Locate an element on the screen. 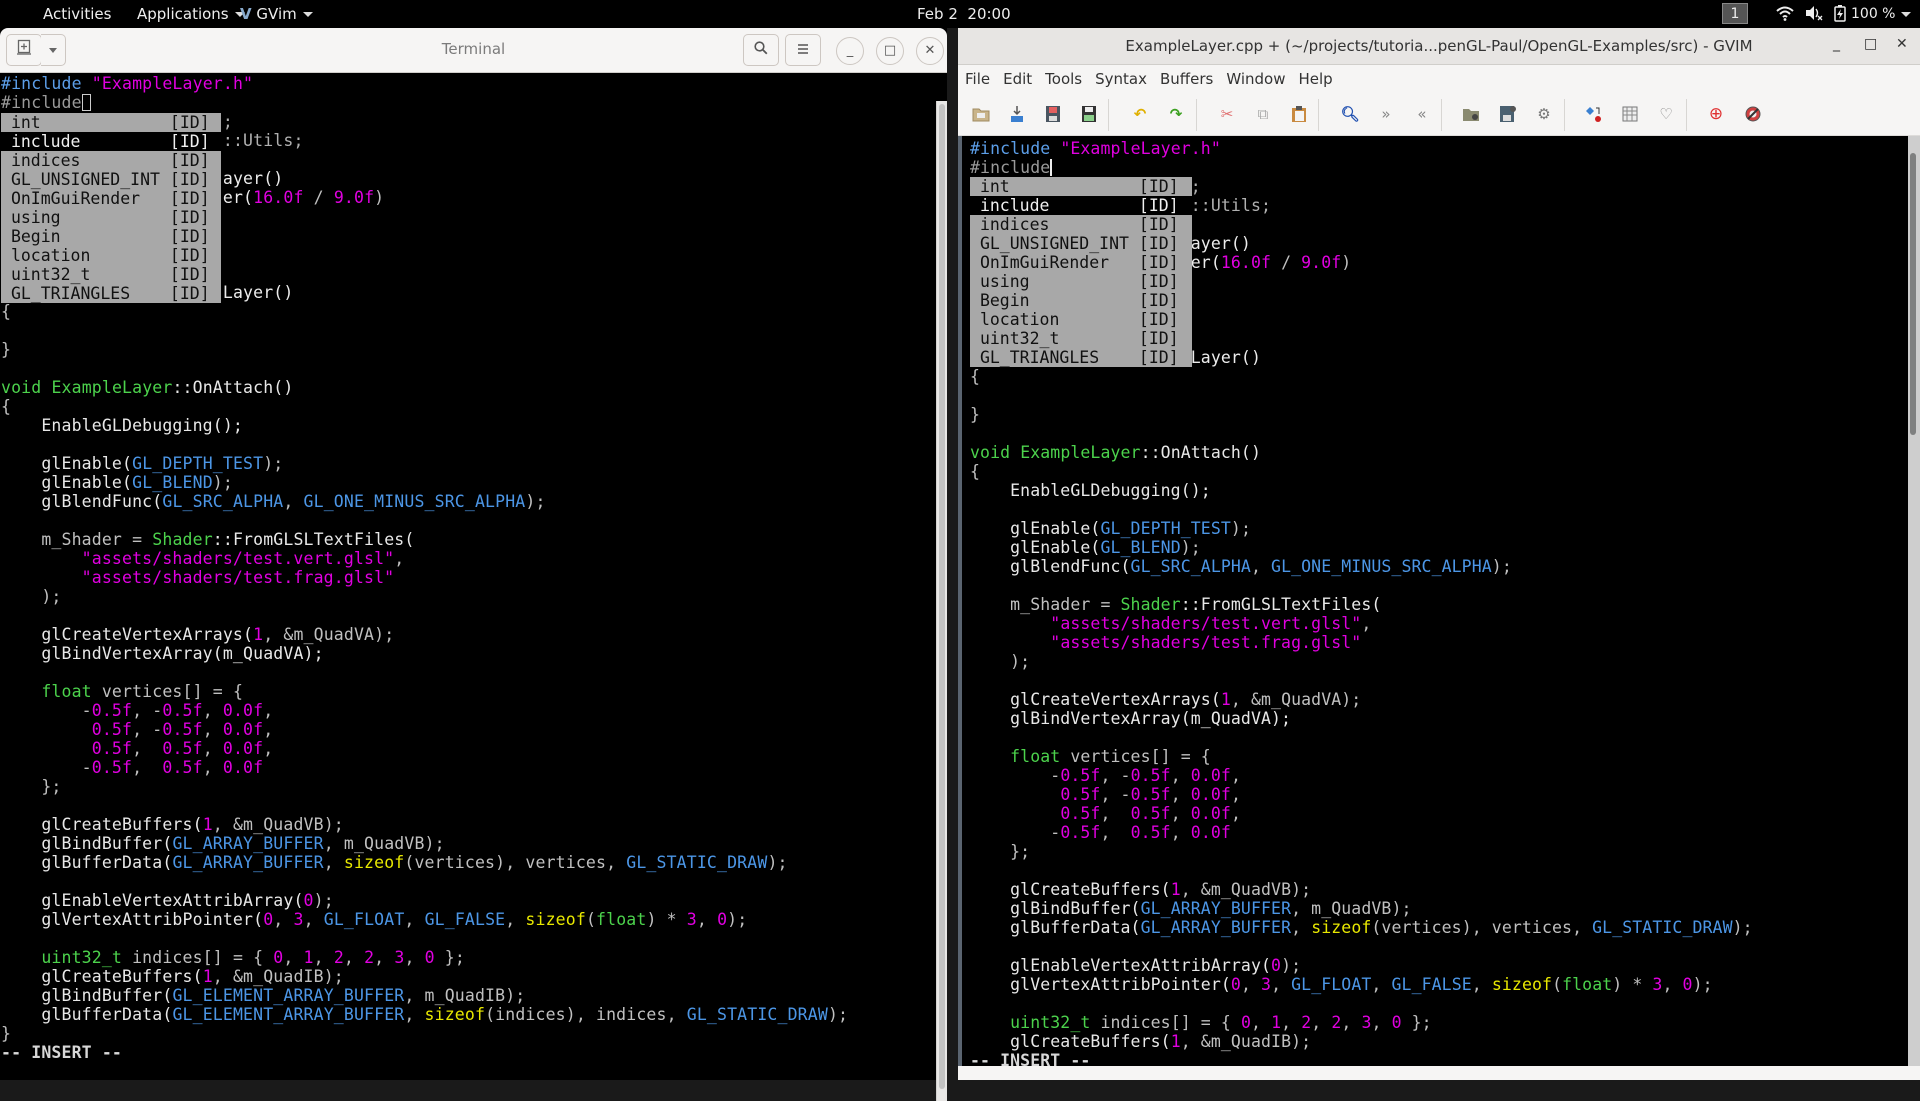 The image size is (1920, 1101). find-replace-icon: 🔍︎ is located at coordinates (1350, 114).